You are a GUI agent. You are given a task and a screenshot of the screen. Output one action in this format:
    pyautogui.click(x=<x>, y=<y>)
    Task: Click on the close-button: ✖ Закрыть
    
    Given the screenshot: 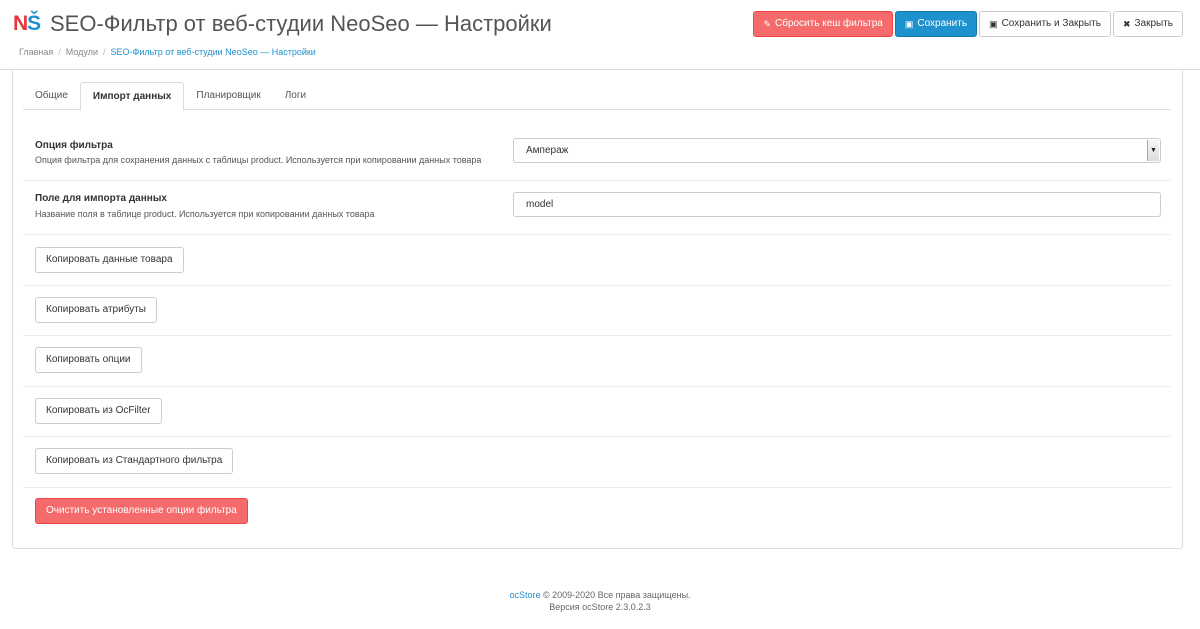 What is the action you would take?
    pyautogui.click(x=1147, y=24)
    